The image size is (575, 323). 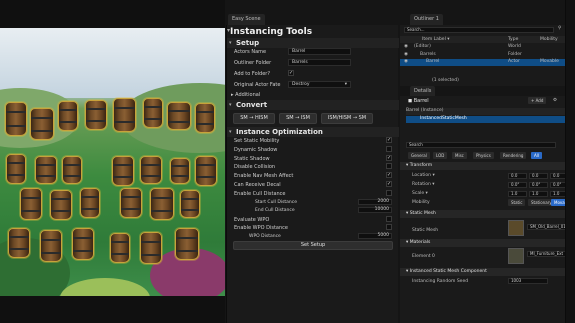 What do you see at coordinates (246, 19) in the screenshot?
I see `tab-easy-scene: Easy Scene` at bounding box center [246, 19].